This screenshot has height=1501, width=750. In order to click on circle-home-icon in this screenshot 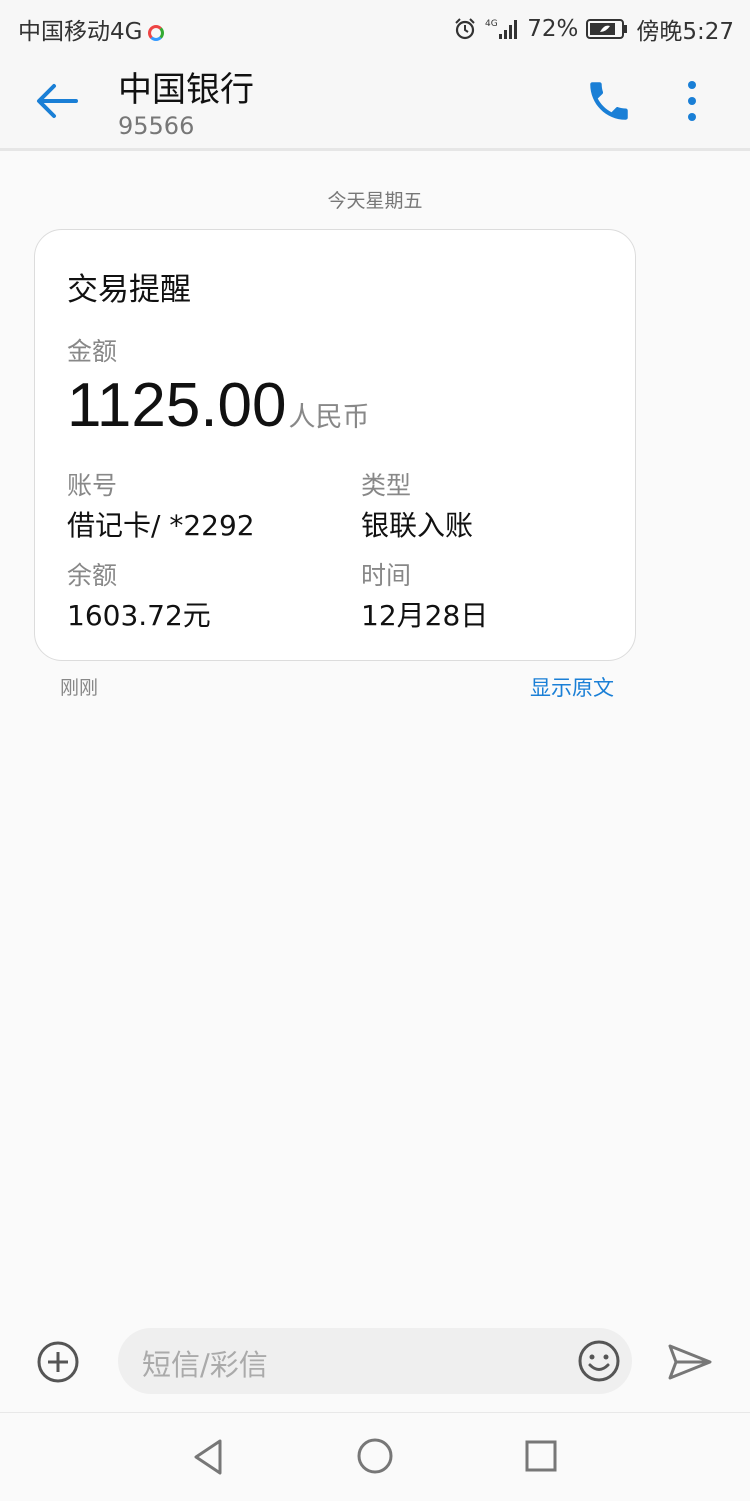, I will do `click(375, 1456)`.